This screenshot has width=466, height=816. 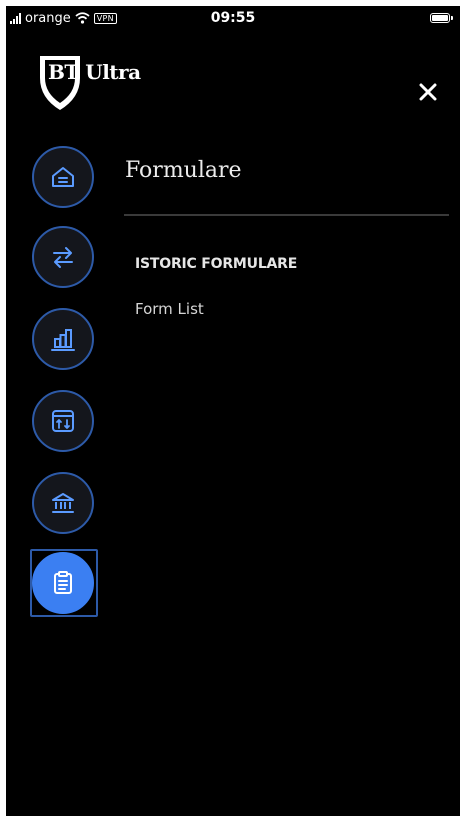 I want to click on logo-text: BT Ultra, so click(x=94, y=72).